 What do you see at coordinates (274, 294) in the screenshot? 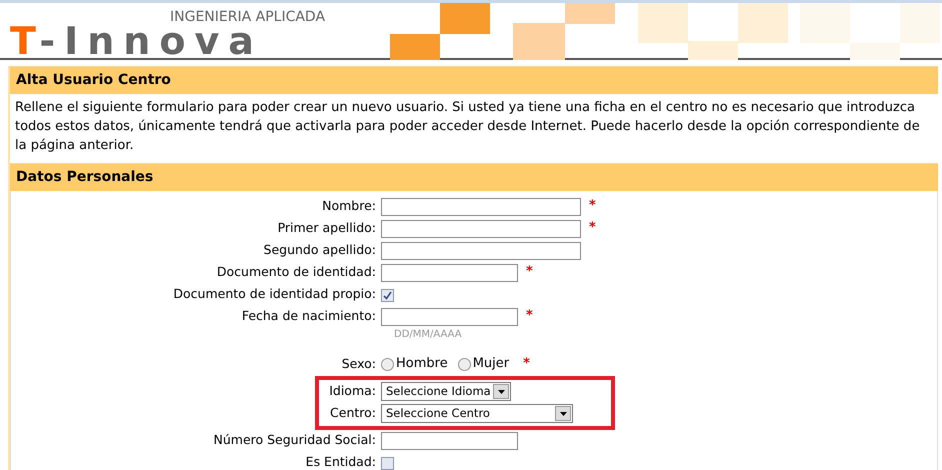
I see `field-label: Documento de identidad propio:` at bounding box center [274, 294].